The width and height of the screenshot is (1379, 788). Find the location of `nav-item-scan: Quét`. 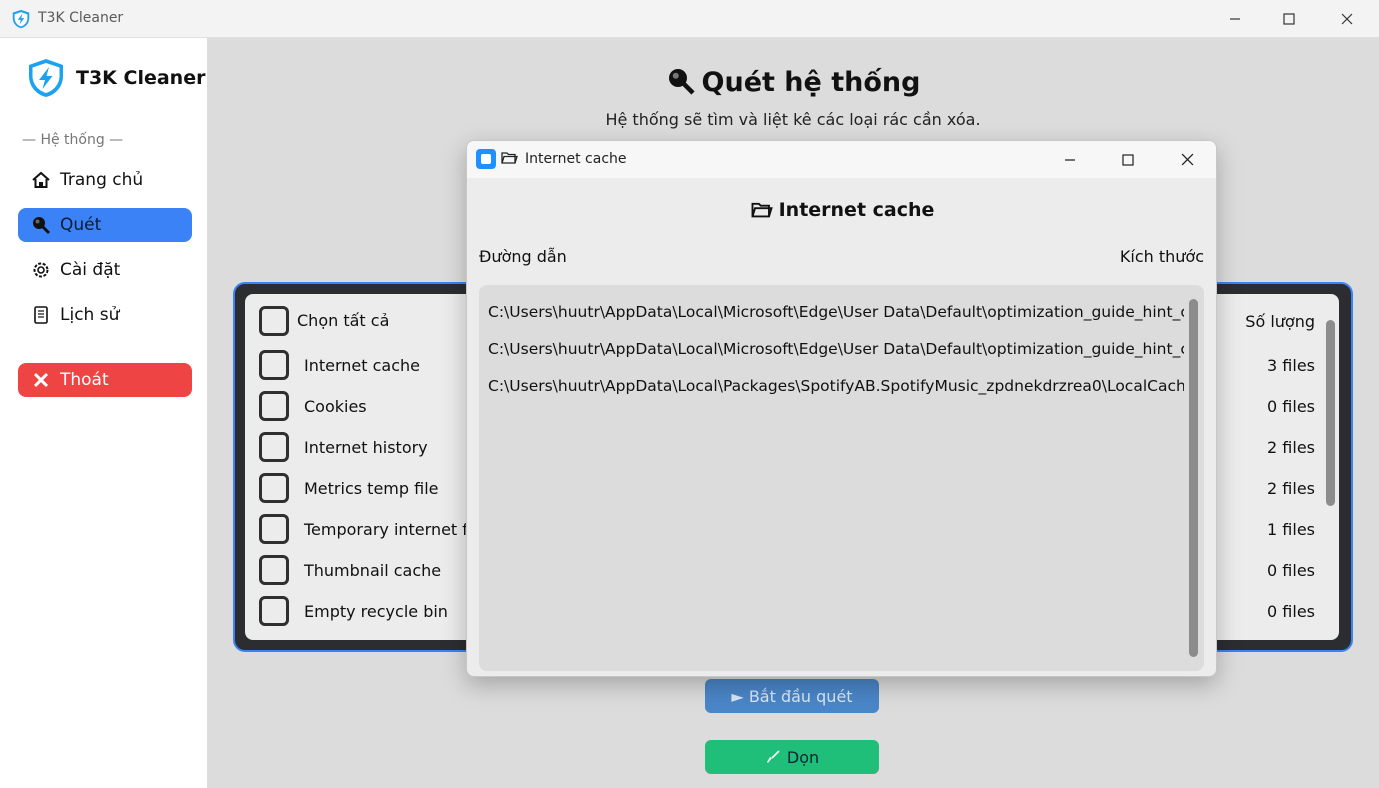

nav-item-scan: Quét is located at coordinates (105, 225).